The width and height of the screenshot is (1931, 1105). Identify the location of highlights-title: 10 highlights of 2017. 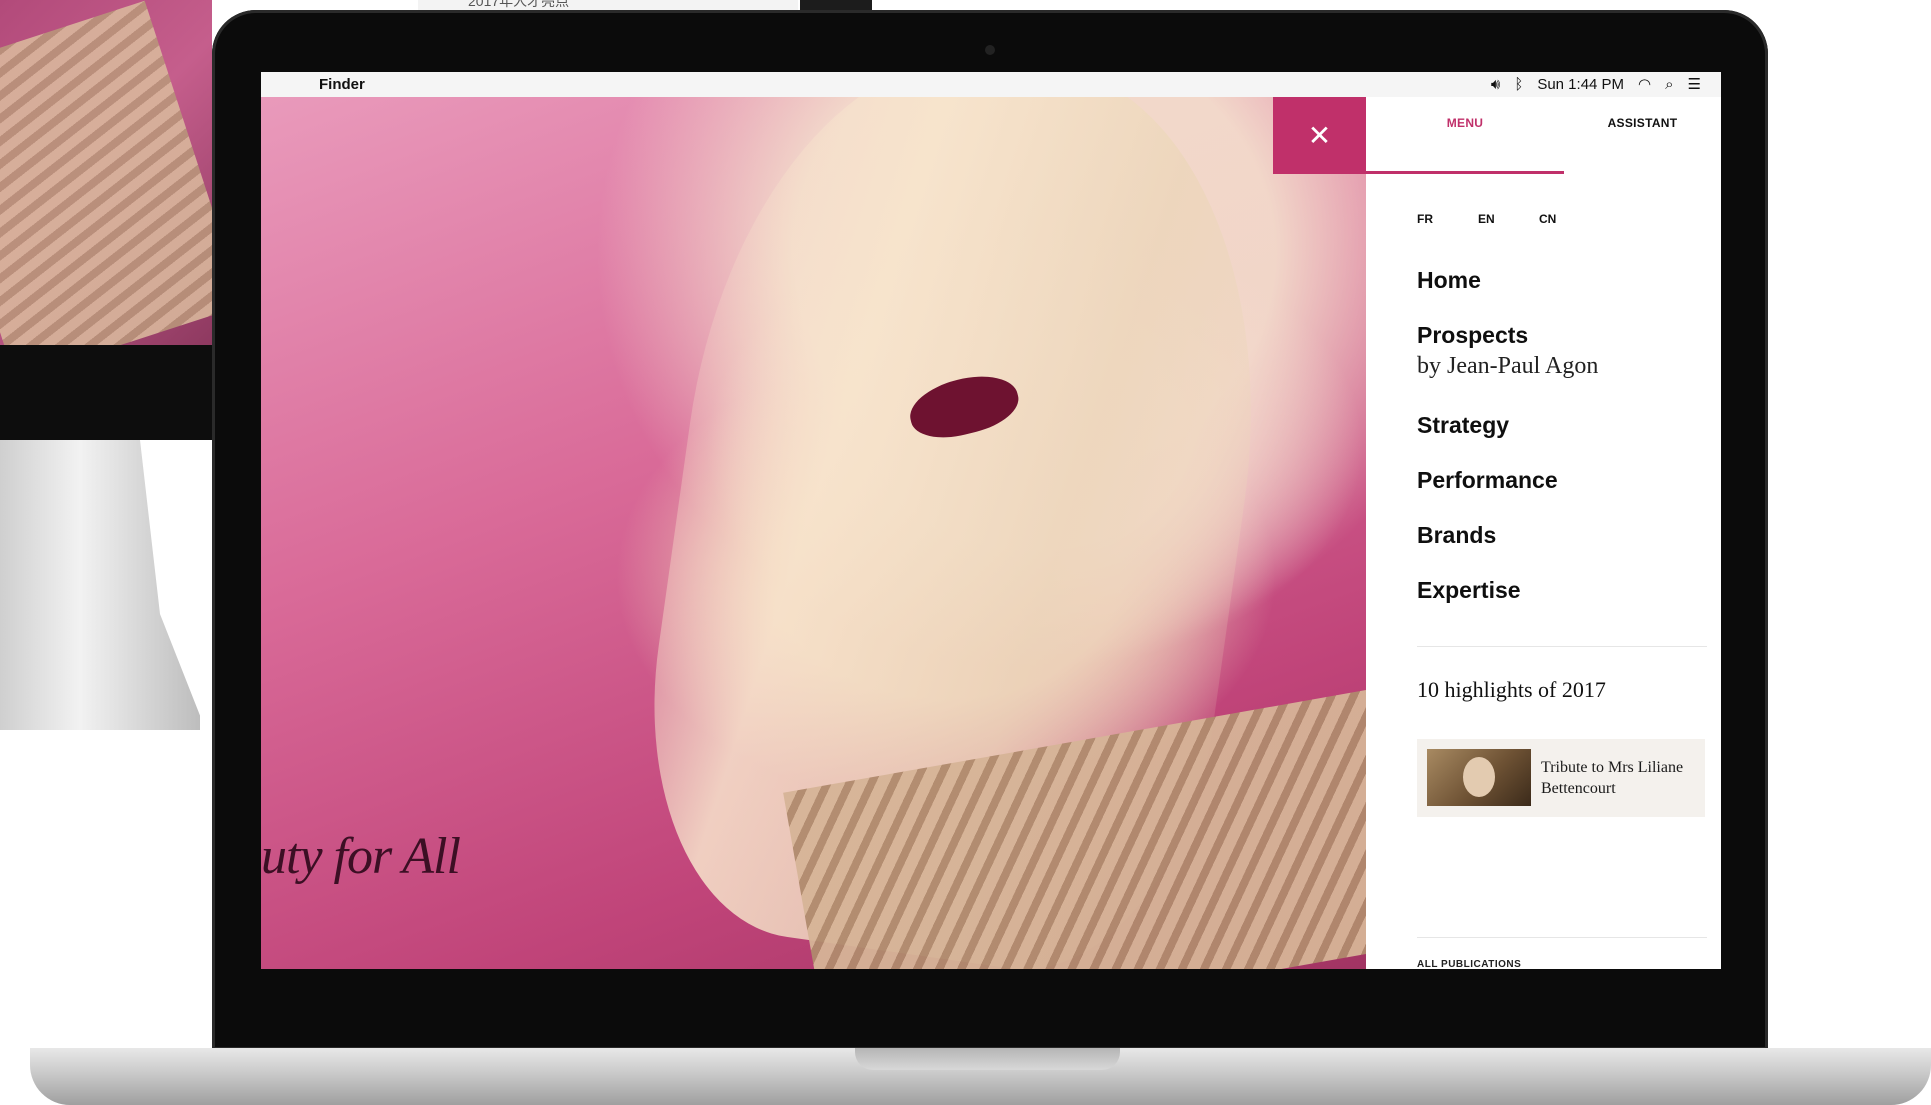
(1511, 689).